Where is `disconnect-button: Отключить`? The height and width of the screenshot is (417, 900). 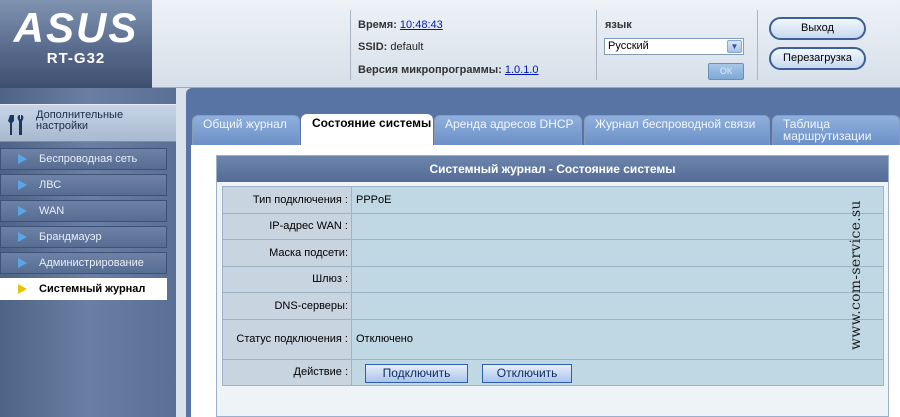
disconnect-button: Отключить is located at coordinates (527, 373).